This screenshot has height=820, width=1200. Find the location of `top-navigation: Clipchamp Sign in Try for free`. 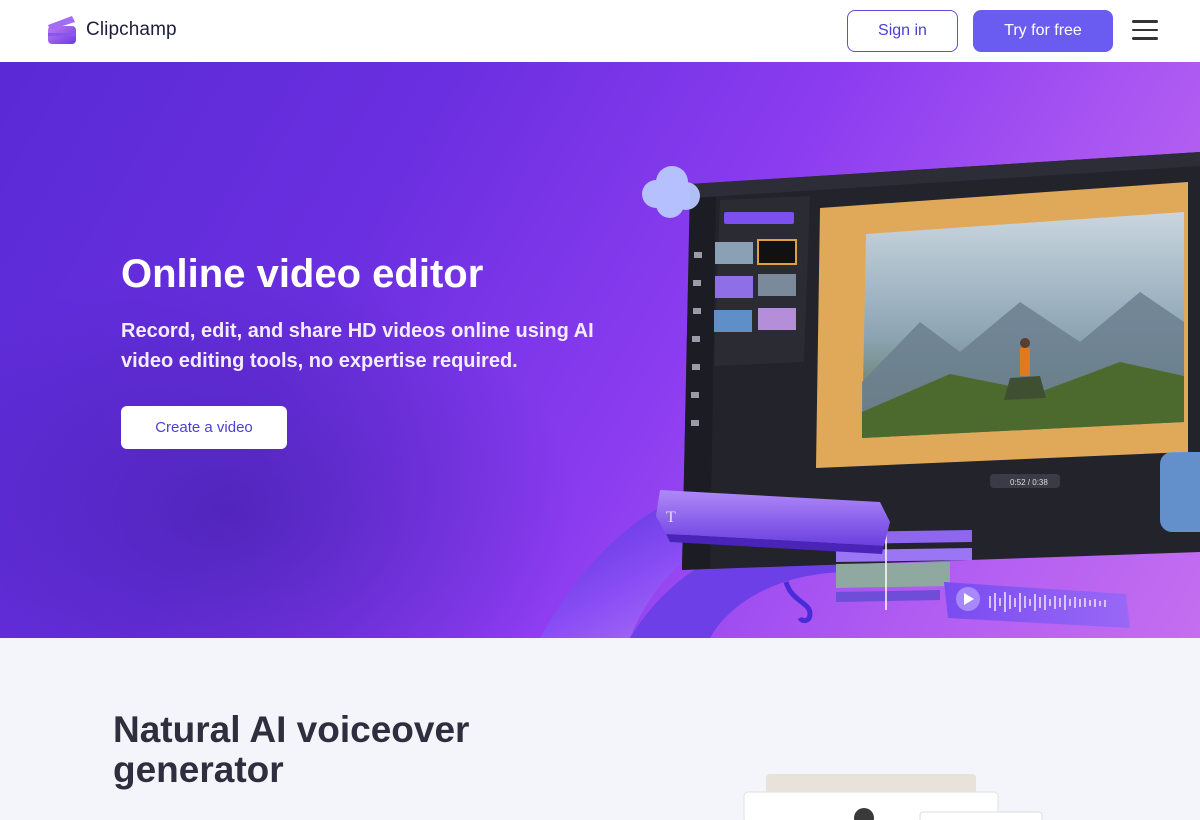

top-navigation: Clipchamp Sign in Try for free is located at coordinates (600, 31).